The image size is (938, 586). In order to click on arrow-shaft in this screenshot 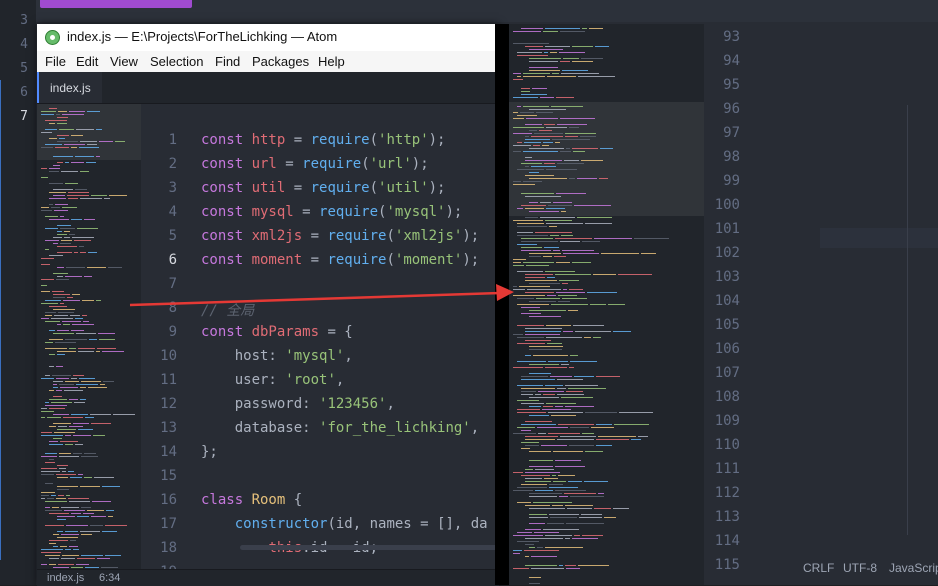, I will do `click(315, 299)`.